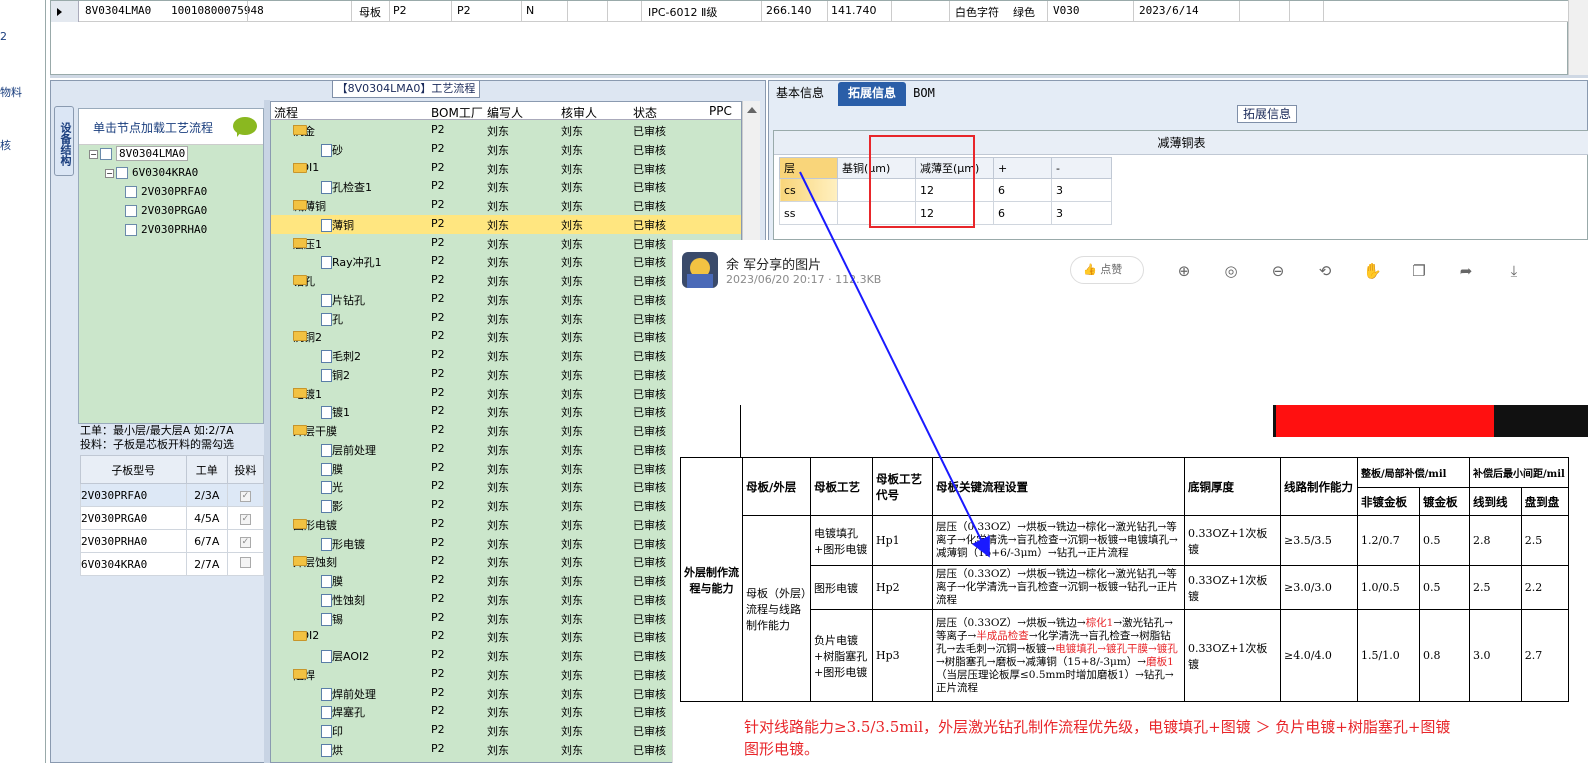 This screenshot has width=1588, height=763. What do you see at coordinates (804, 279) in the screenshot?
I see `image-meta: 2023/06/20 20:17 · 112.3KB` at bounding box center [804, 279].